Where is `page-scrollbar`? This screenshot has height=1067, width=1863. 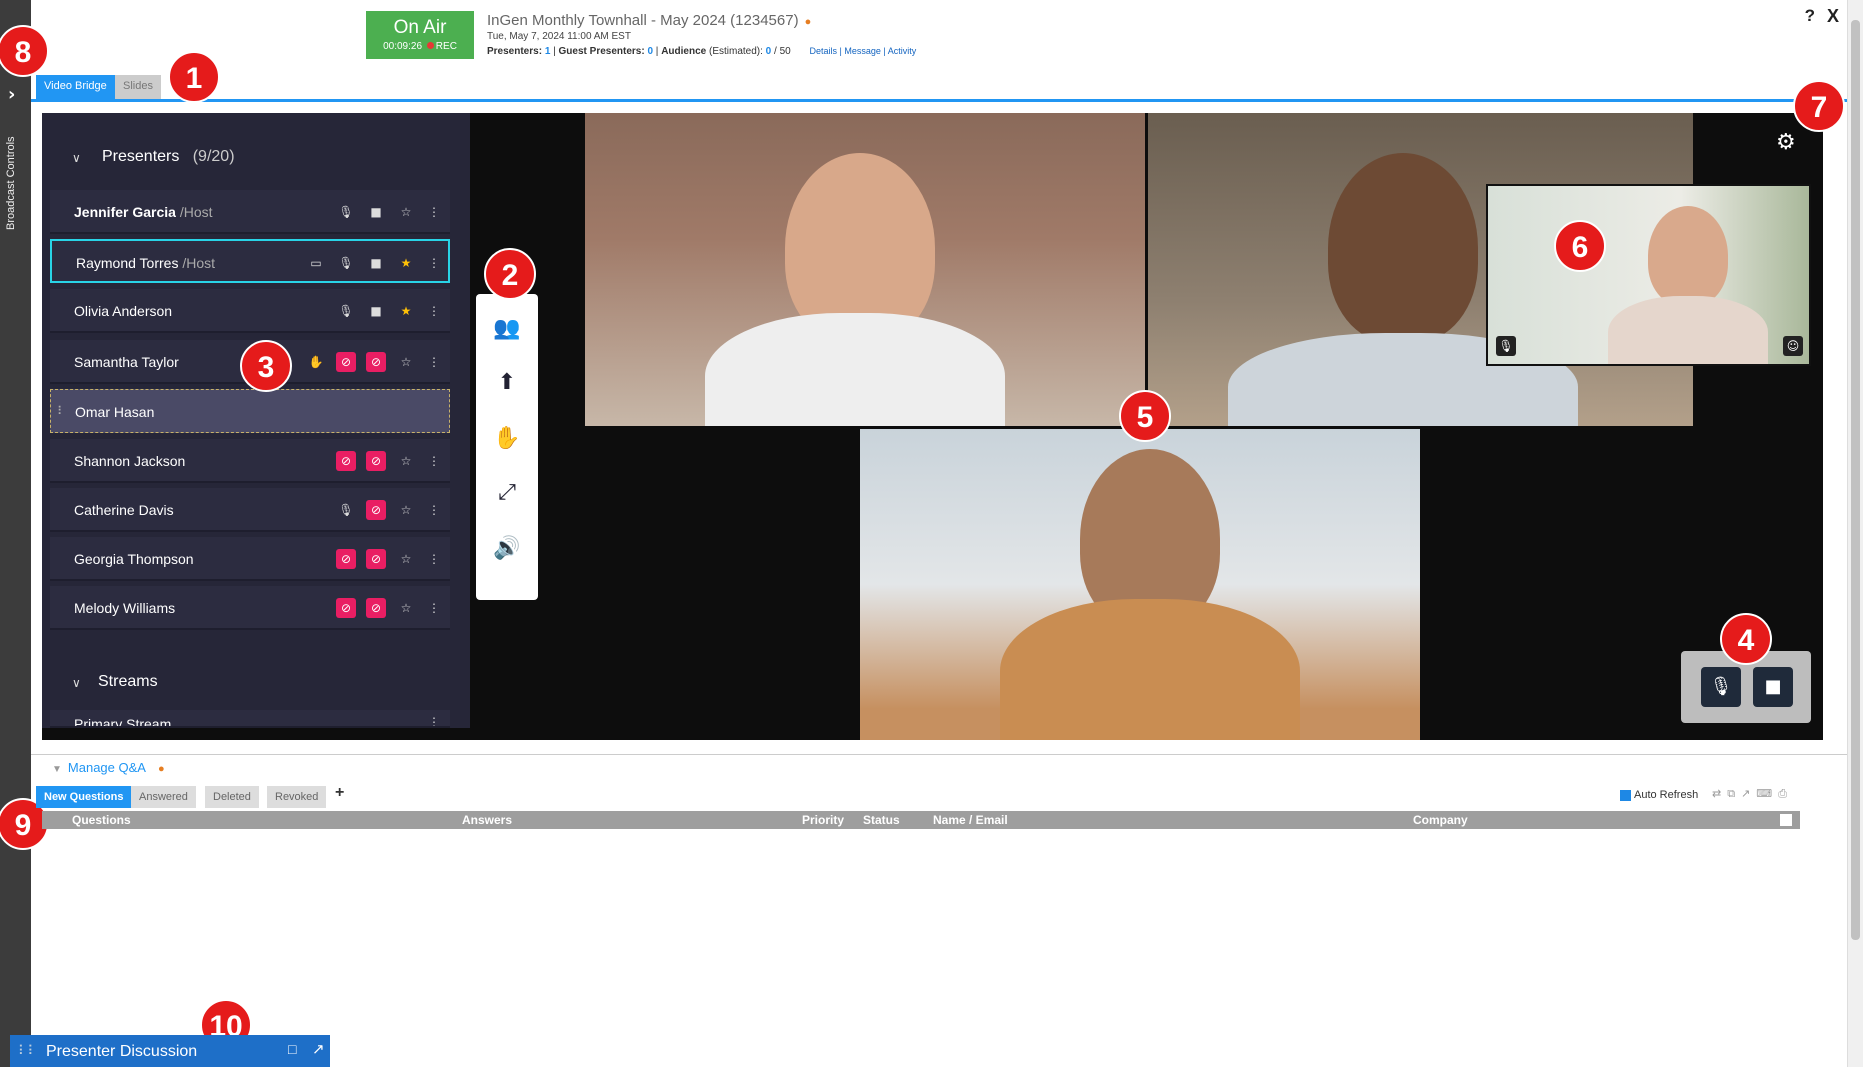
page-scrollbar is located at coordinates (1855, 533).